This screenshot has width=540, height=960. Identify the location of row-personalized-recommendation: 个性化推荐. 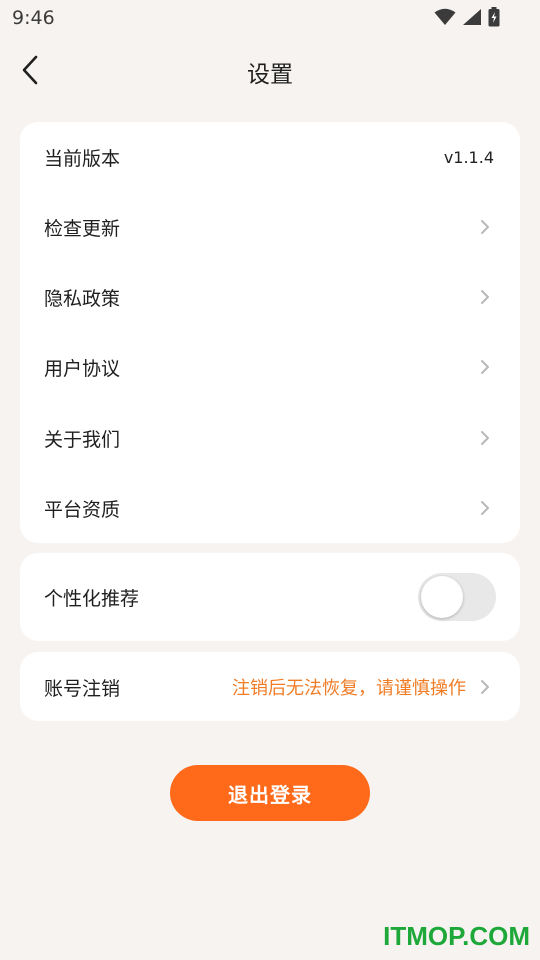
(270, 597).